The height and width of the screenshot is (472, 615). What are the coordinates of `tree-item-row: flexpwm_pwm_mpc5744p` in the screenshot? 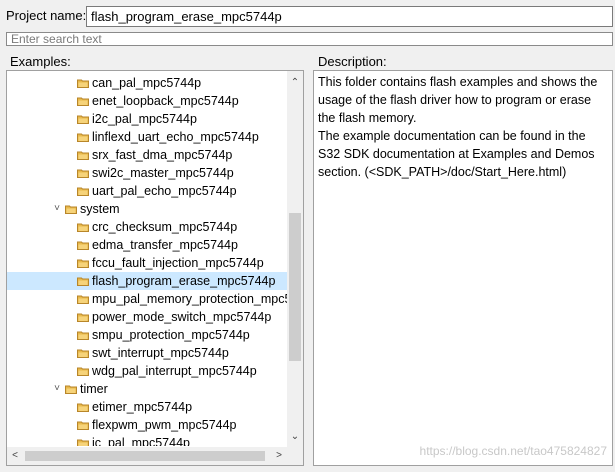 It's located at (147, 425).